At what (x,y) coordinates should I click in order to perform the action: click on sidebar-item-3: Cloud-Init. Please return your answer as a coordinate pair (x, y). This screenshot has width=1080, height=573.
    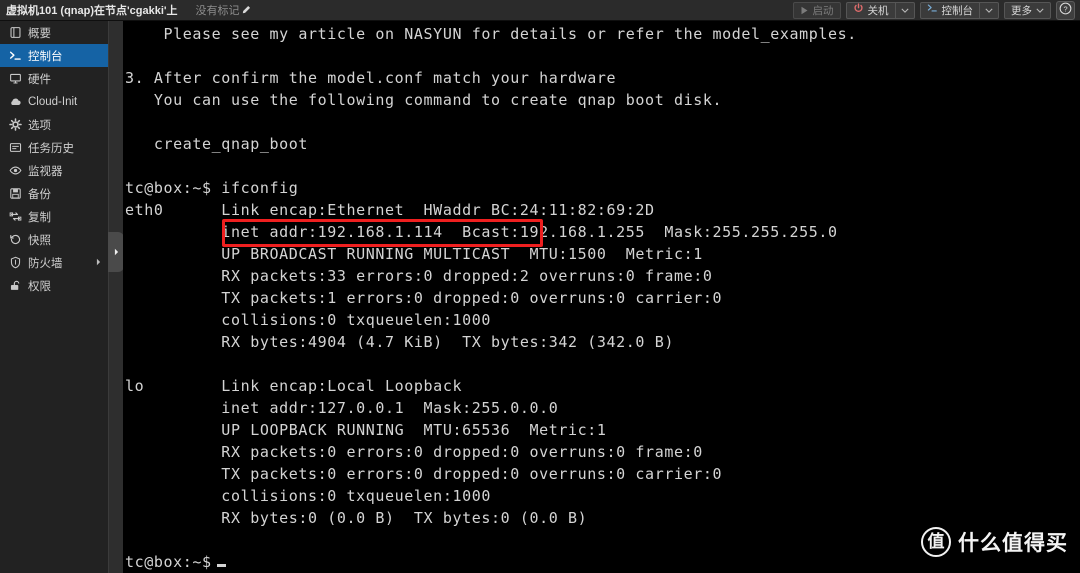
    Looking at the image, I should click on (54, 101).